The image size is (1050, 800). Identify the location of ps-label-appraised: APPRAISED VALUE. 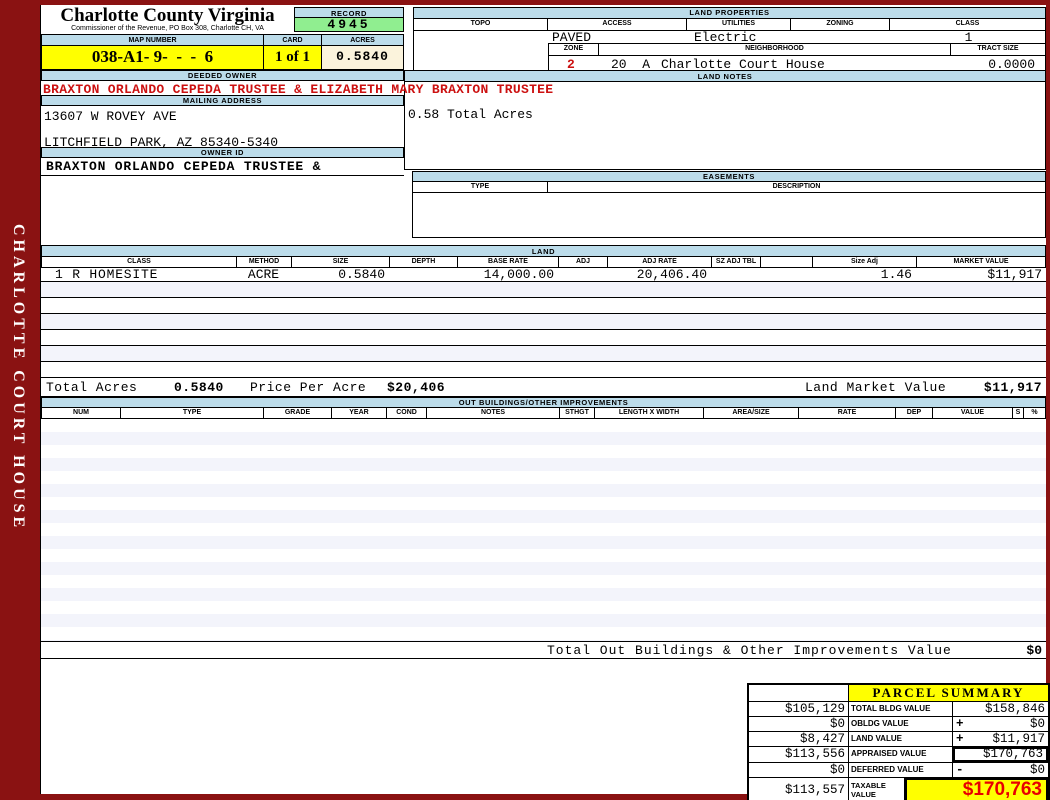
(901, 754).